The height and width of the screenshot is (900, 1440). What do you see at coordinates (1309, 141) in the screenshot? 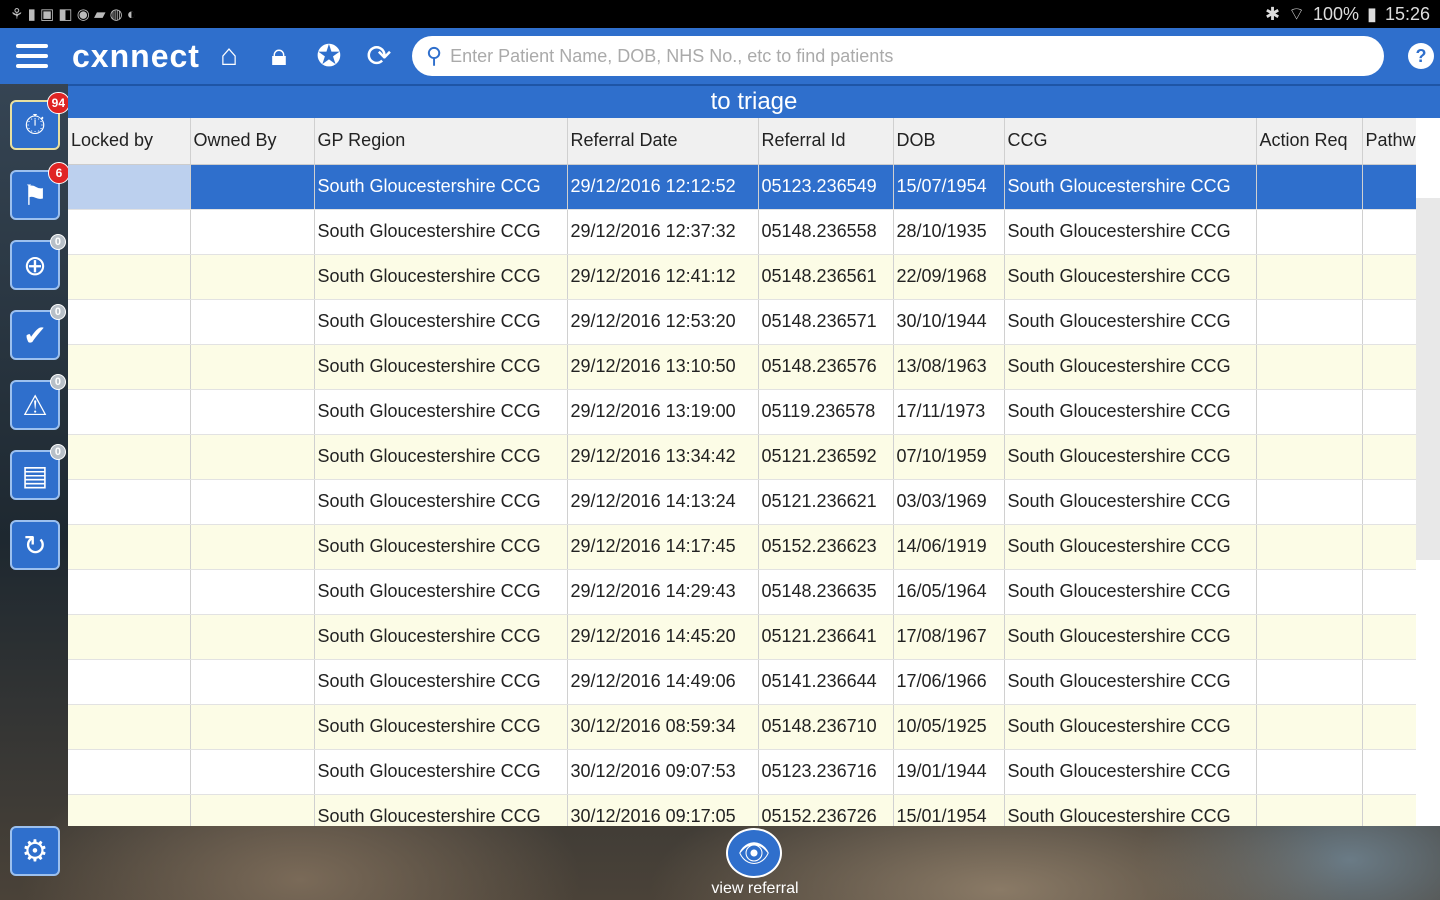
I see `column-header: Action Req` at bounding box center [1309, 141].